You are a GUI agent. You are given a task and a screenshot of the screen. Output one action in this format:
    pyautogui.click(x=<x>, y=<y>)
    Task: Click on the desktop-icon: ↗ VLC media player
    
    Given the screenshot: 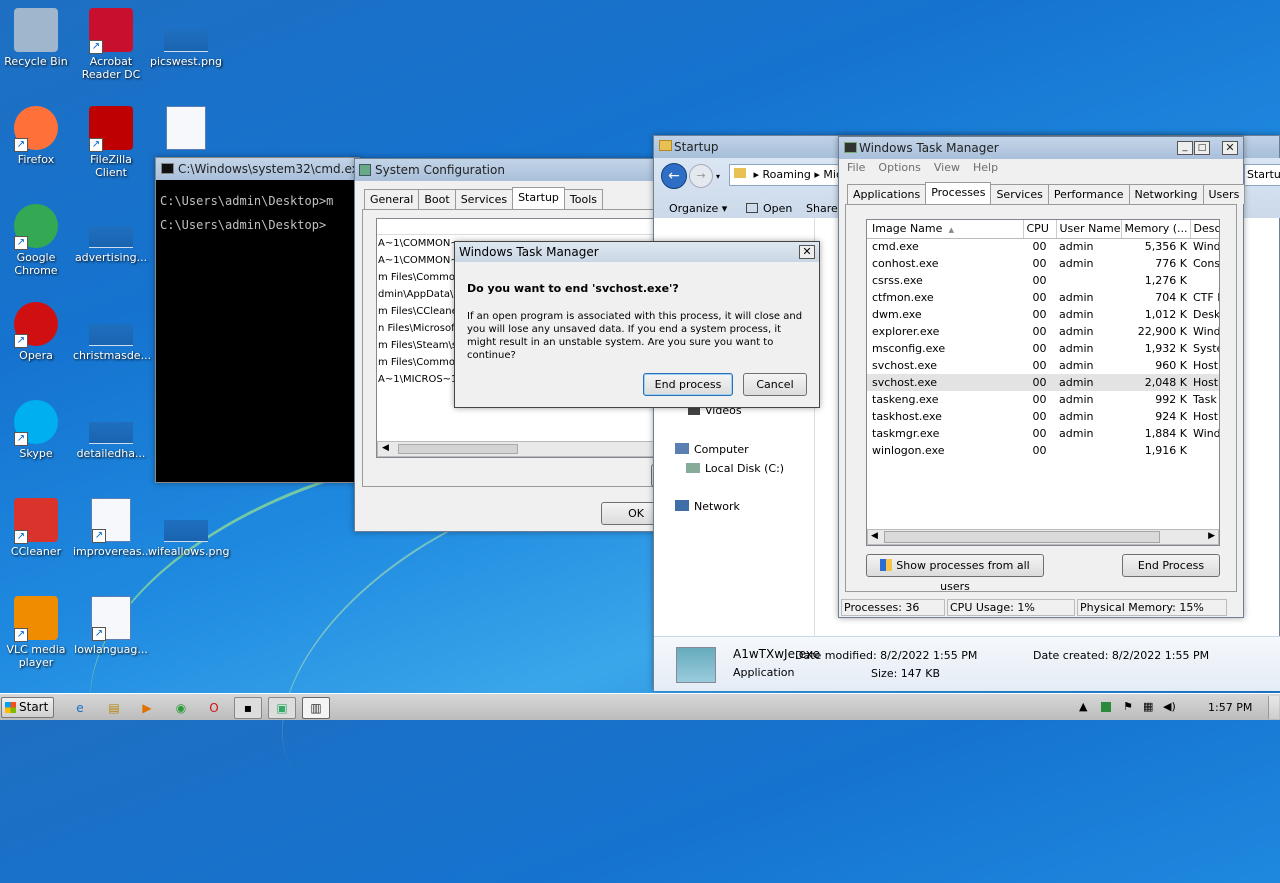 What is the action you would take?
    pyautogui.click(x=37, y=632)
    